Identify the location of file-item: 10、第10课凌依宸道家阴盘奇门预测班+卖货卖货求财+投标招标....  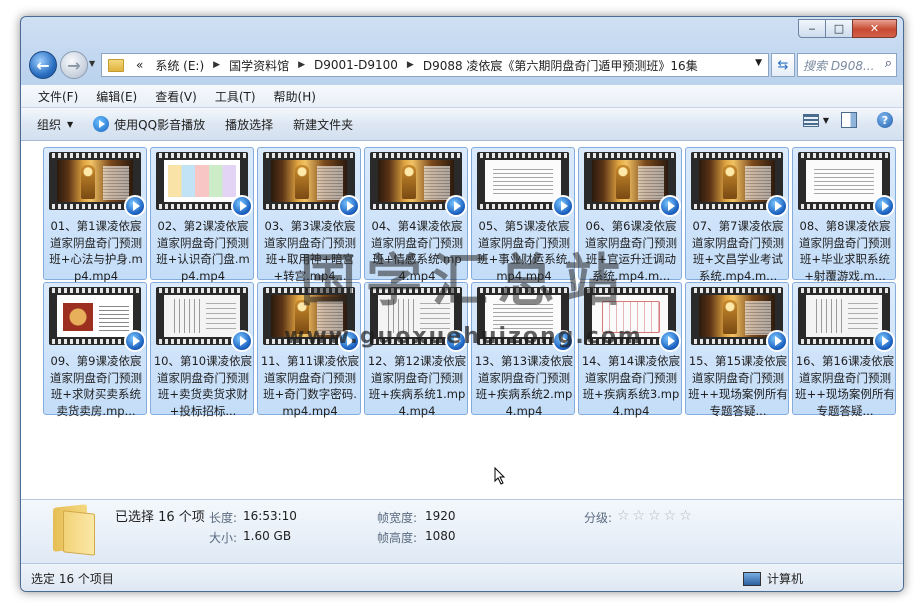
(202, 350).